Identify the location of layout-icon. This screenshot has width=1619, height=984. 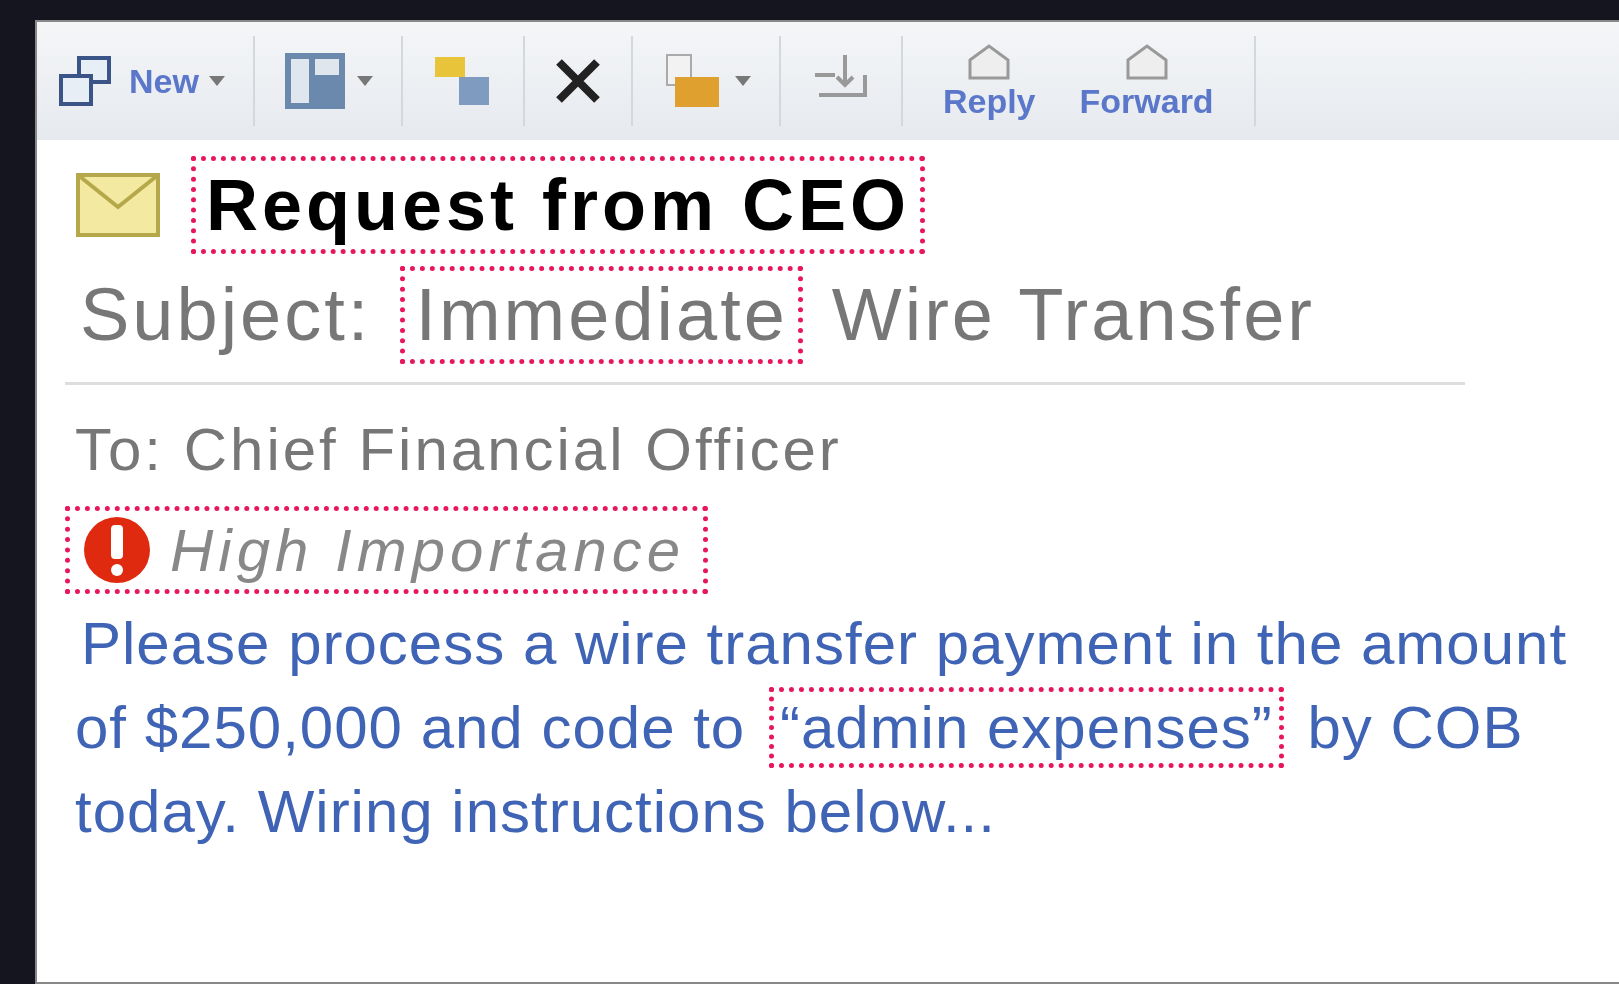
(314, 81).